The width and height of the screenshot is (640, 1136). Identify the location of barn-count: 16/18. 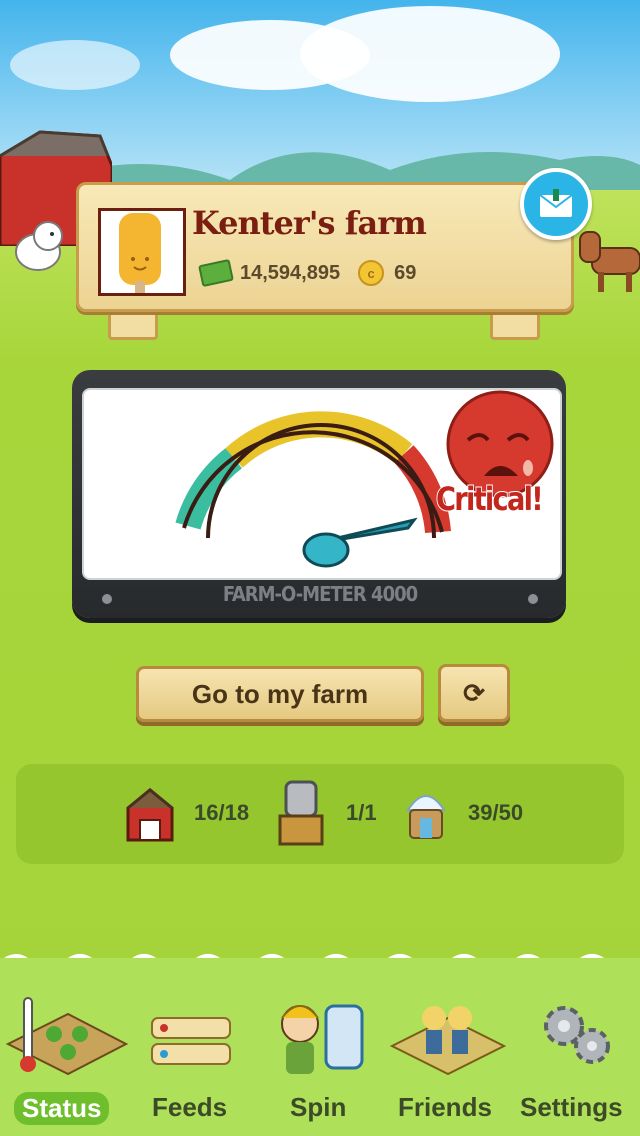
(222, 812).